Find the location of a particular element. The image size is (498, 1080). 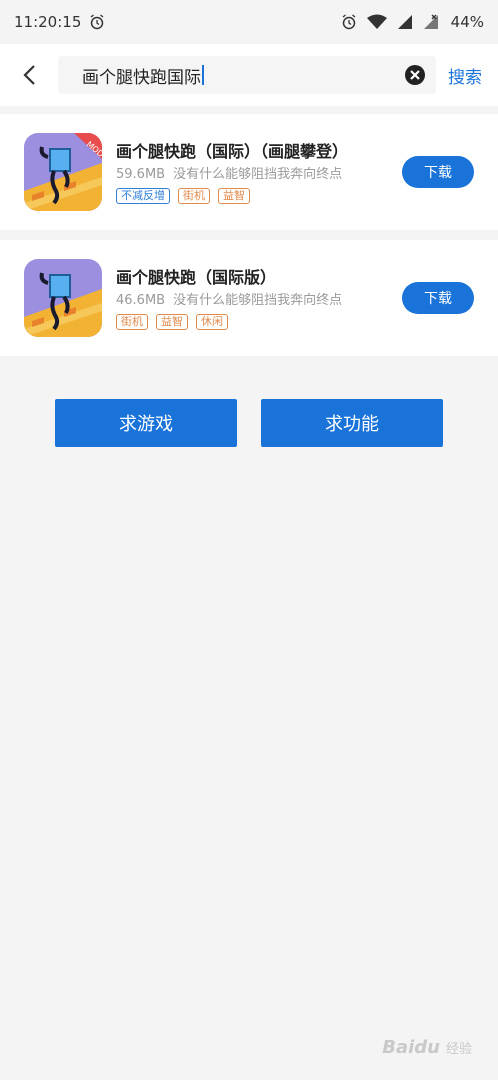

app-size: 46.6MB is located at coordinates (141, 300).